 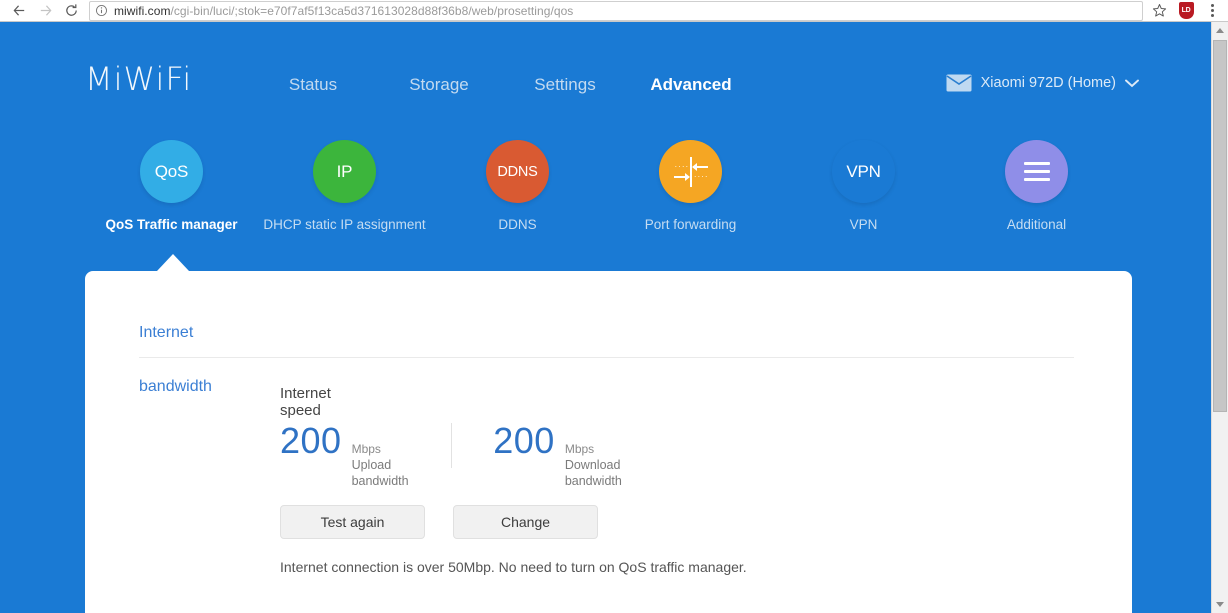 What do you see at coordinates (863, 224) in the screenshot?
I see `icon-nav-label-vpn: VPN` at bounding box center [863, 224].